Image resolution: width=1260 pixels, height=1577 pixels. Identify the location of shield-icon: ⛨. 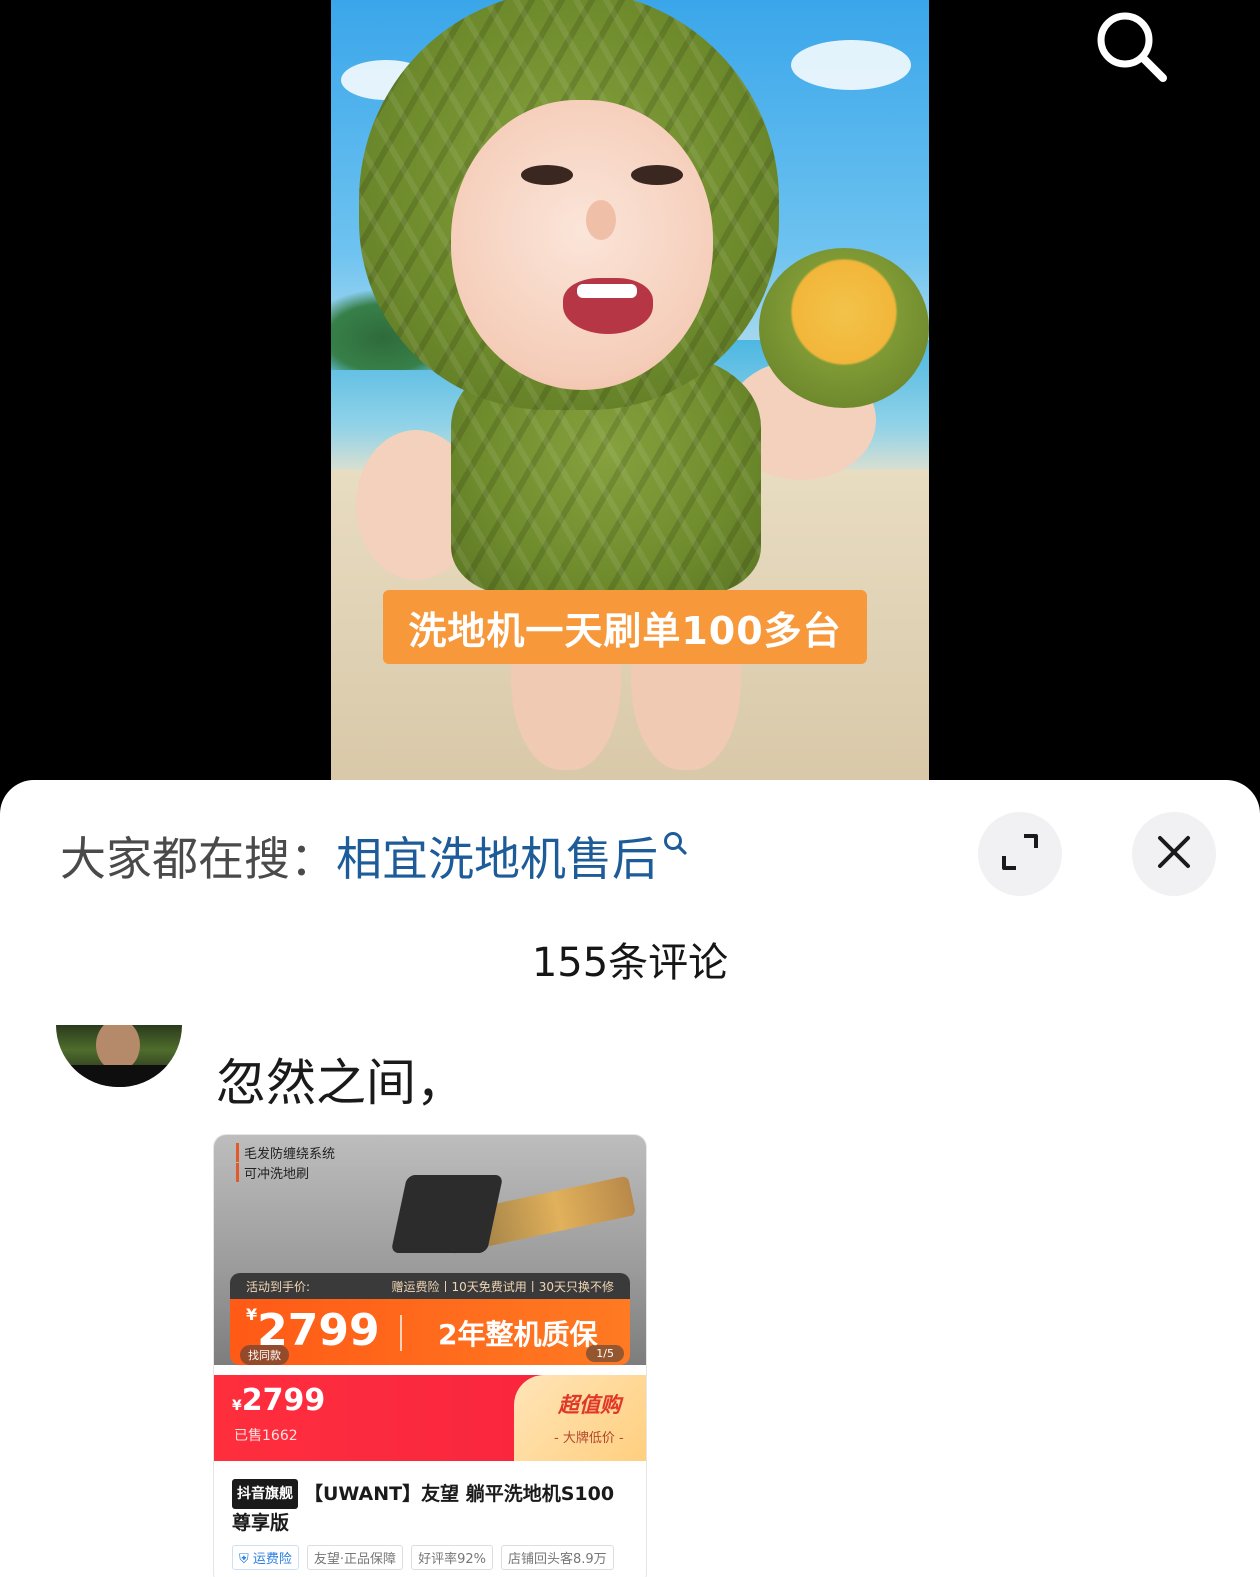
(244, 1559).